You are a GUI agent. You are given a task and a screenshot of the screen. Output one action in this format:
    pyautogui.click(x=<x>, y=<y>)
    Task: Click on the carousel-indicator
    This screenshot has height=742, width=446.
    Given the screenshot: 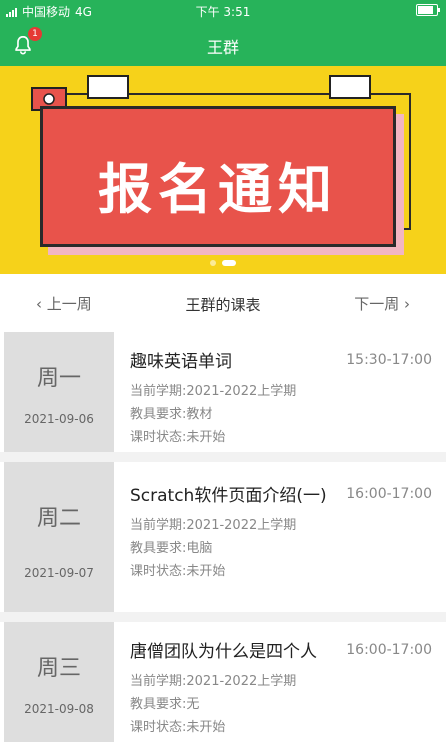 What is the action you would take?
    pyautogui.click(x=223, y=263)
    